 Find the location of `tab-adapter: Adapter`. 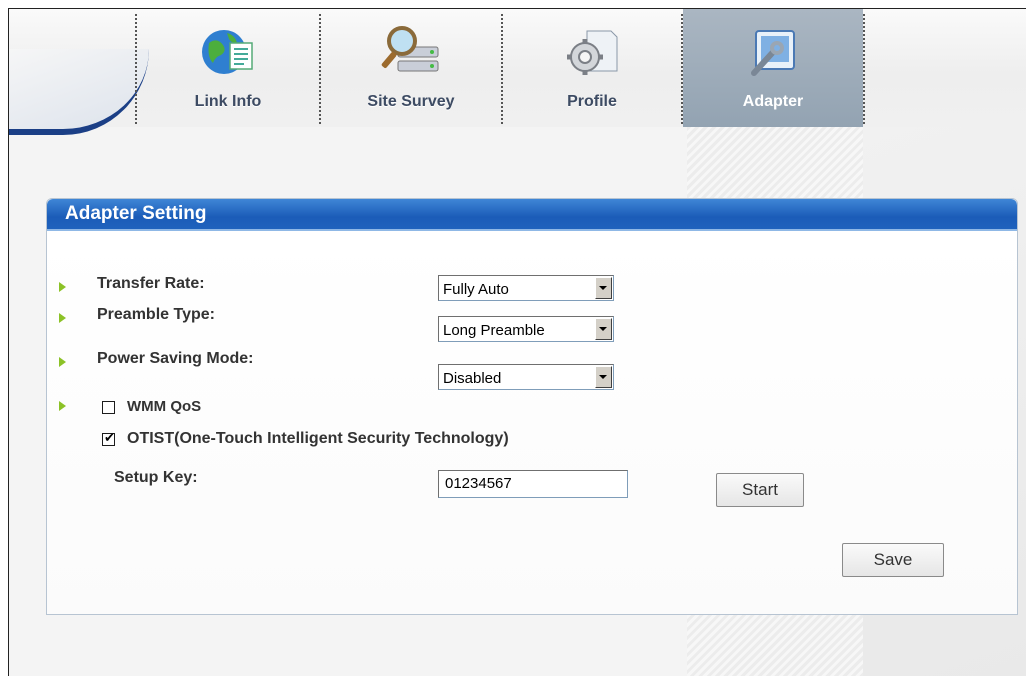

tab-adapter: Adapter is located at coordinates (773, 68).